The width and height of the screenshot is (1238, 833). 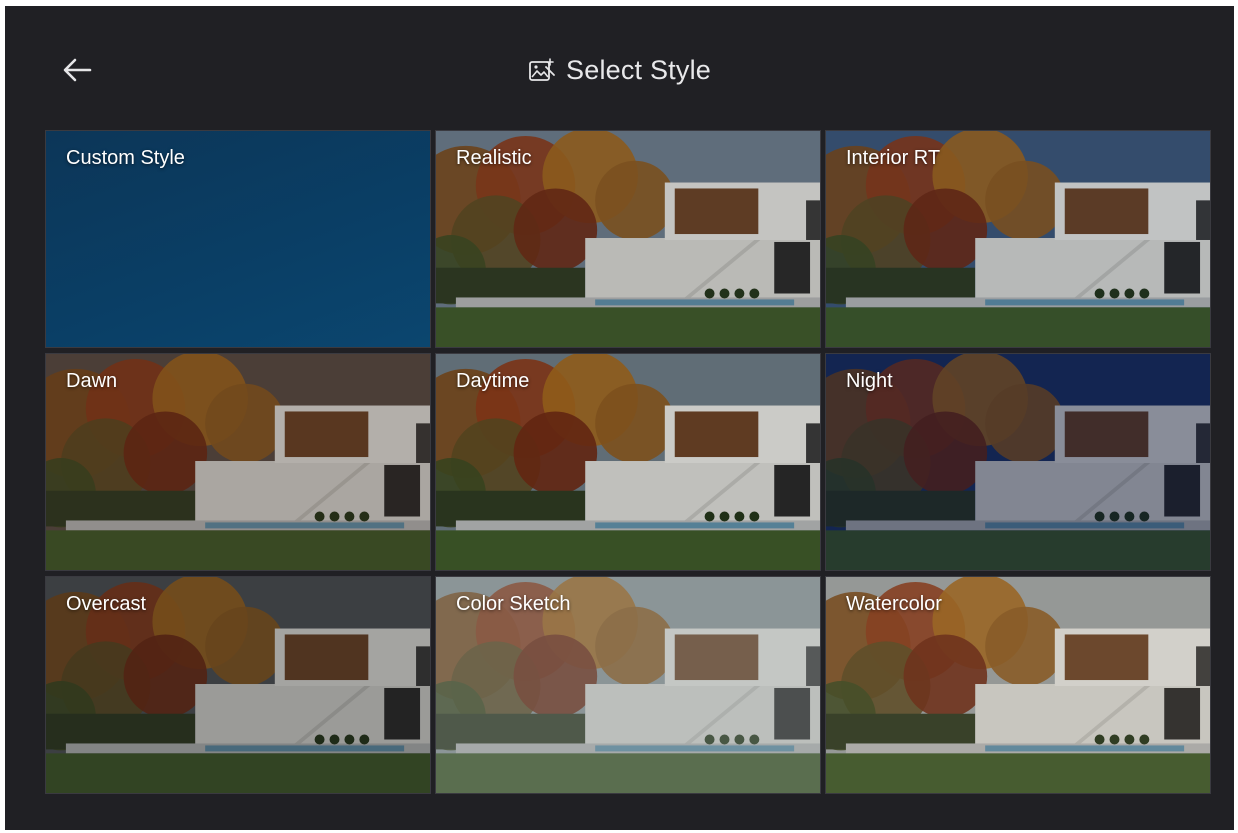 I want to click on page-title-group: Select Style, so click(x=619, y=70).